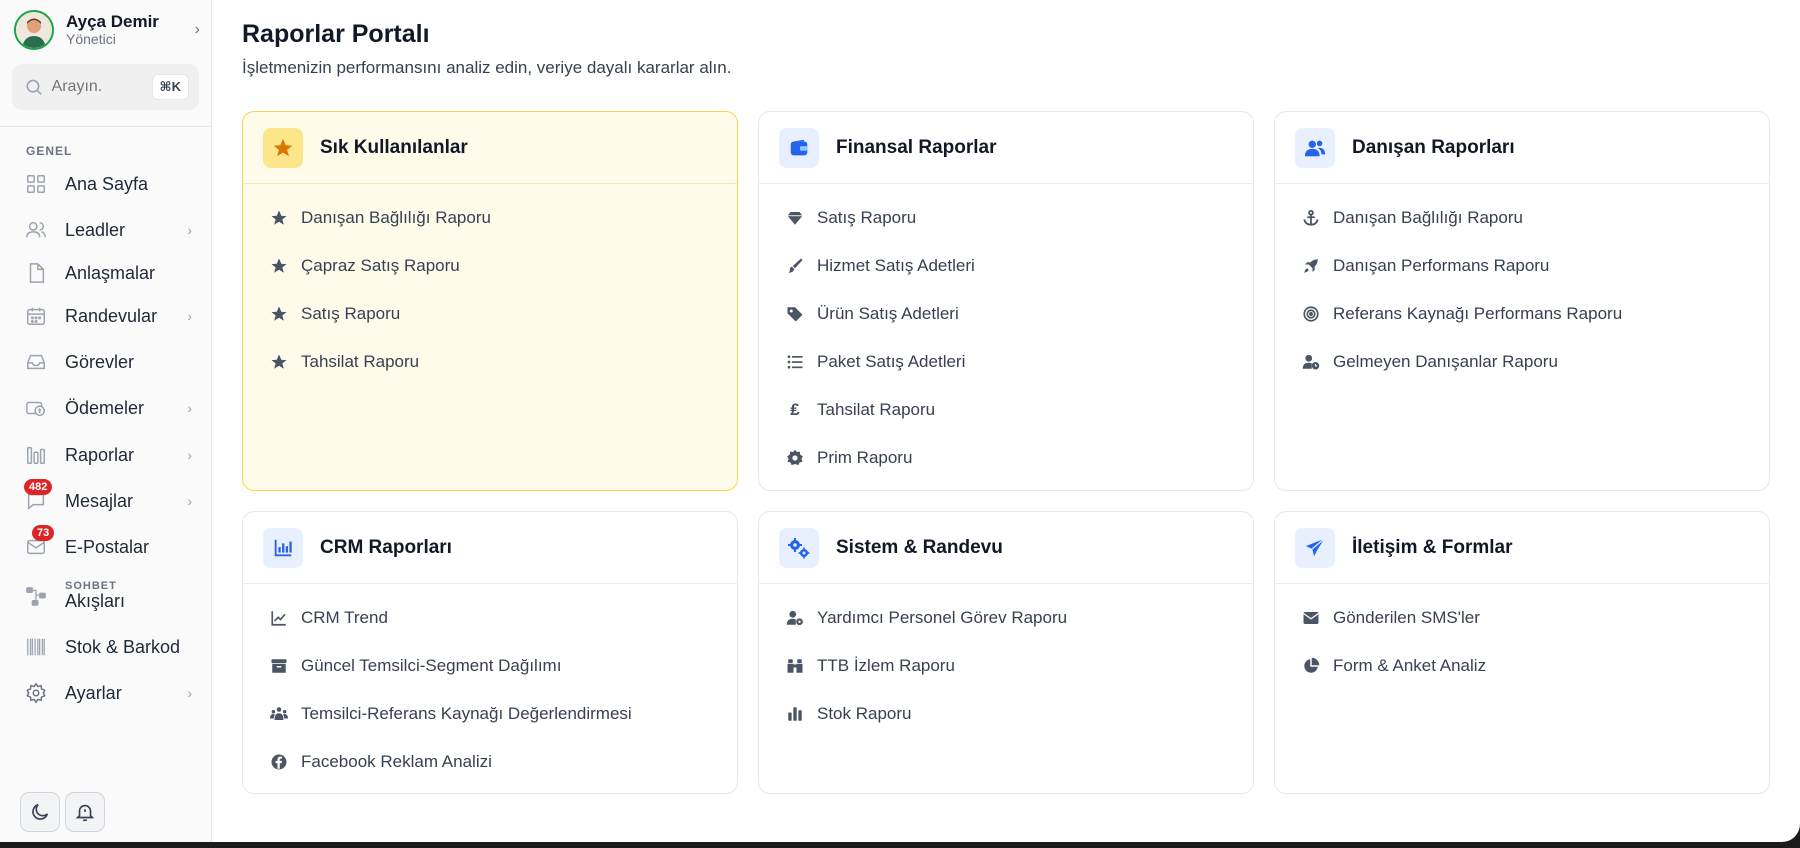 The width and height of the screenshot is (1800, 848). Describe the element at coordinates (1006, 714) in the screenshot. I see `report-link: Stok Raporu` at that location.